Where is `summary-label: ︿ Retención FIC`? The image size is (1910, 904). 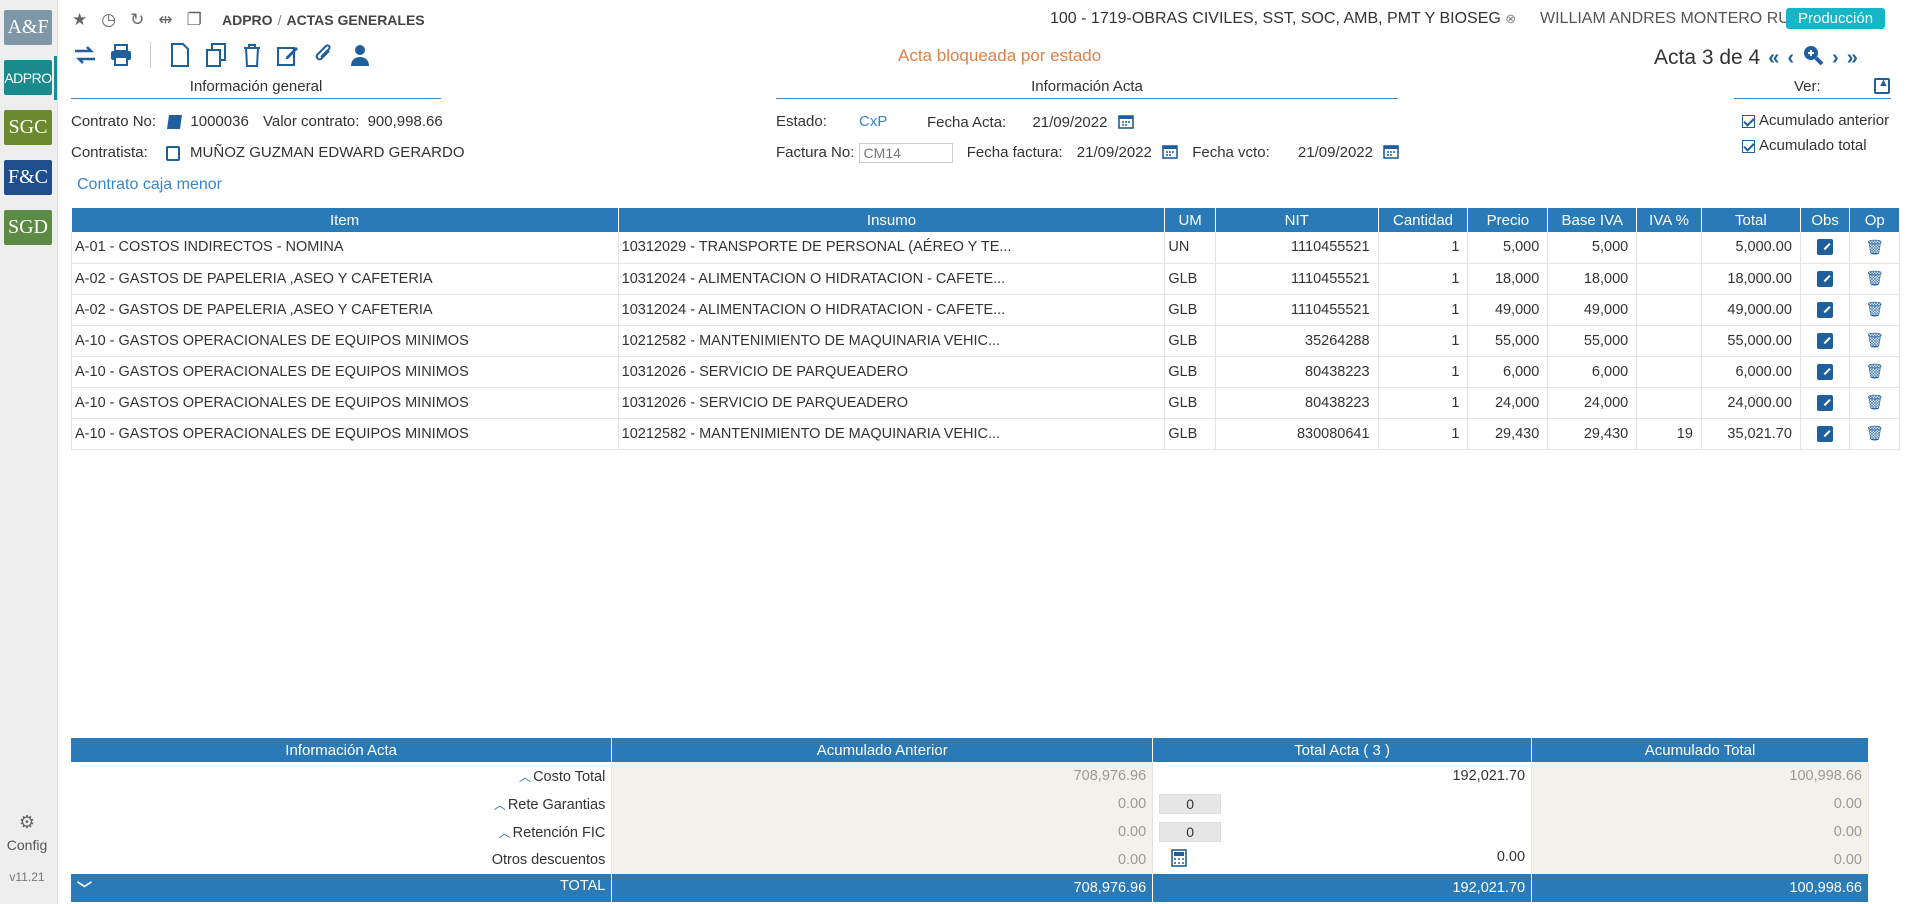
summary-label: ︿ Retención FIC is located at coordinates (342, 832).